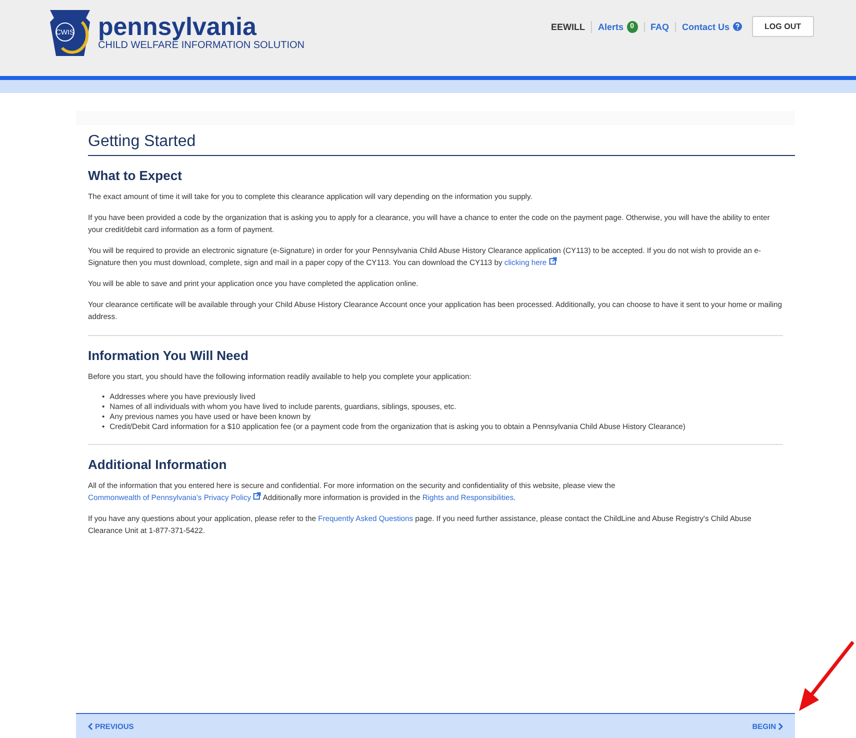  I want to click on chevron-left-icon, so click(90, 726).